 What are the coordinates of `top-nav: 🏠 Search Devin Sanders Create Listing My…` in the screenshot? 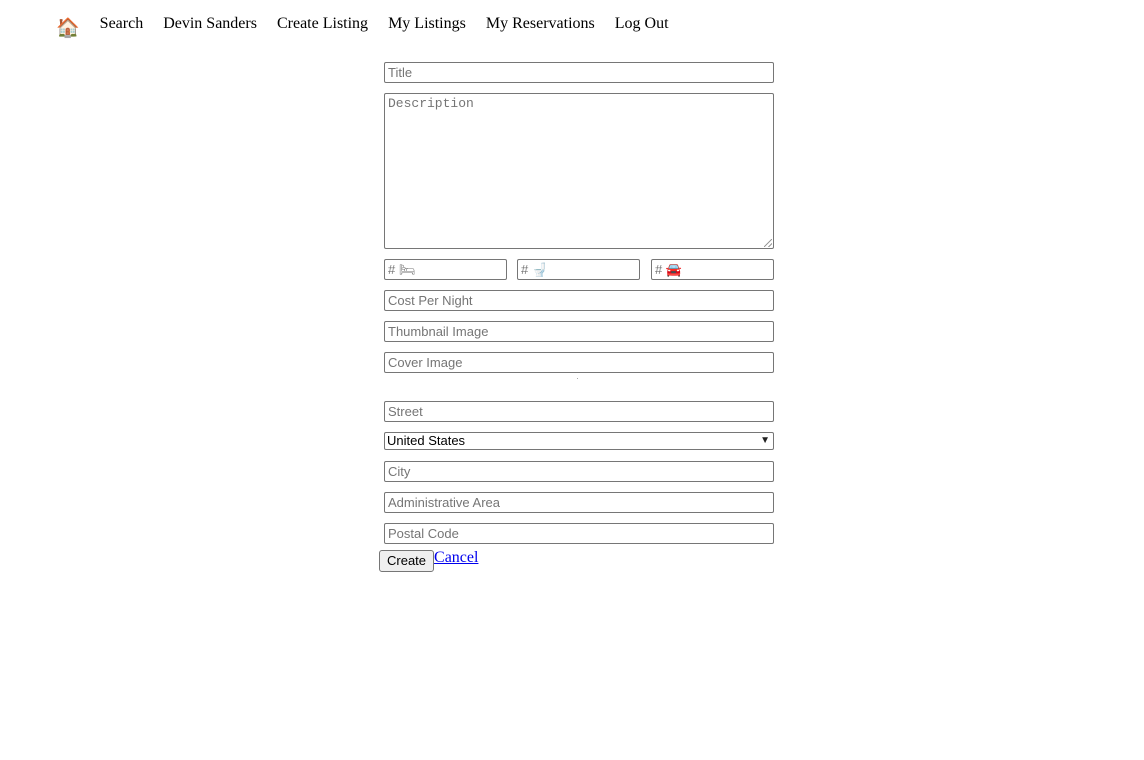 It's located at (372, 26).